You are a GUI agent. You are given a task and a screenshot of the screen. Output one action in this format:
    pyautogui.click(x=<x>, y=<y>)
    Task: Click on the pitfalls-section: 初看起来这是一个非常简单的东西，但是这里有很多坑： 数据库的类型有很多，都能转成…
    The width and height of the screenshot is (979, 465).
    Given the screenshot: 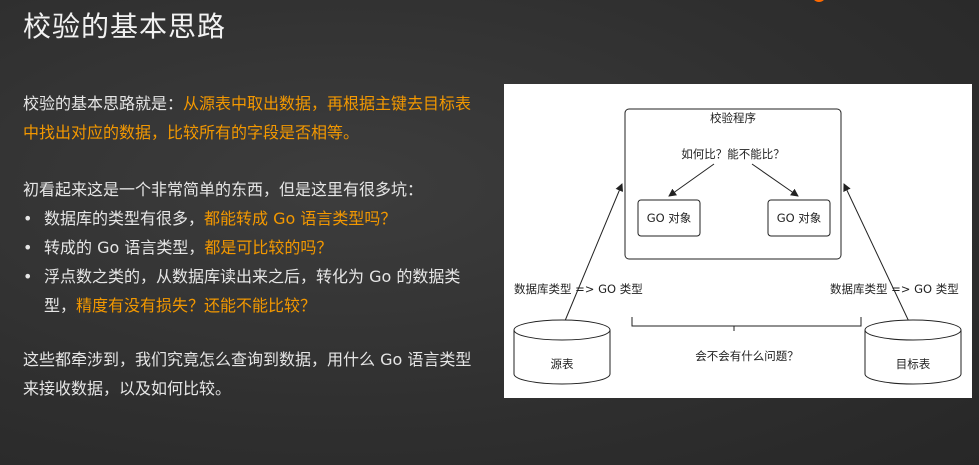 What is the action you would take?
    pyautogui.click(x=253, y=247)
    